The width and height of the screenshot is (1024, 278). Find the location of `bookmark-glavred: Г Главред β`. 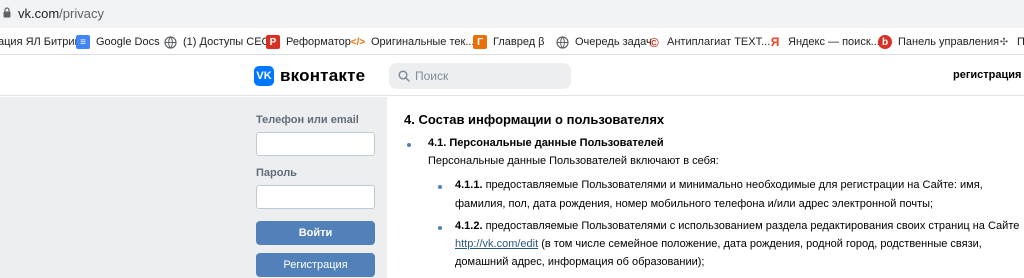

bookmark-glavred: Г Главред β is located at coordinates (509, 42).